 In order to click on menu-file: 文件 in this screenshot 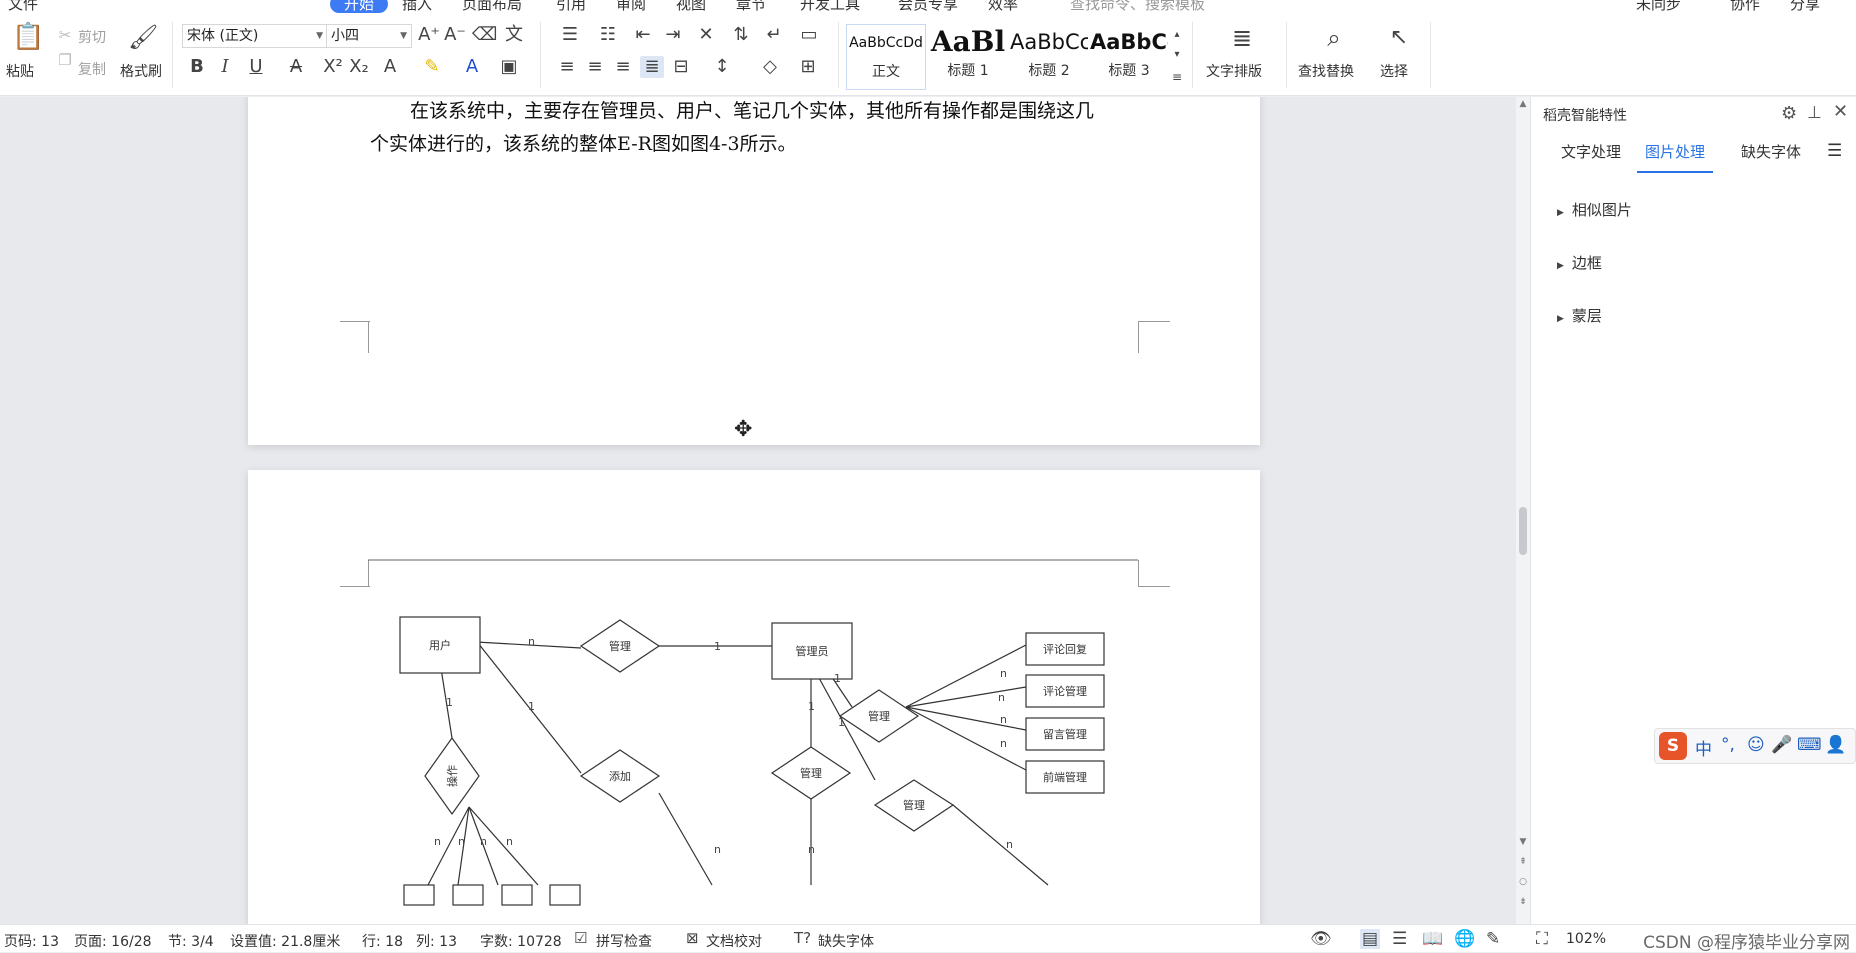, I will do `click(23, 7)`.